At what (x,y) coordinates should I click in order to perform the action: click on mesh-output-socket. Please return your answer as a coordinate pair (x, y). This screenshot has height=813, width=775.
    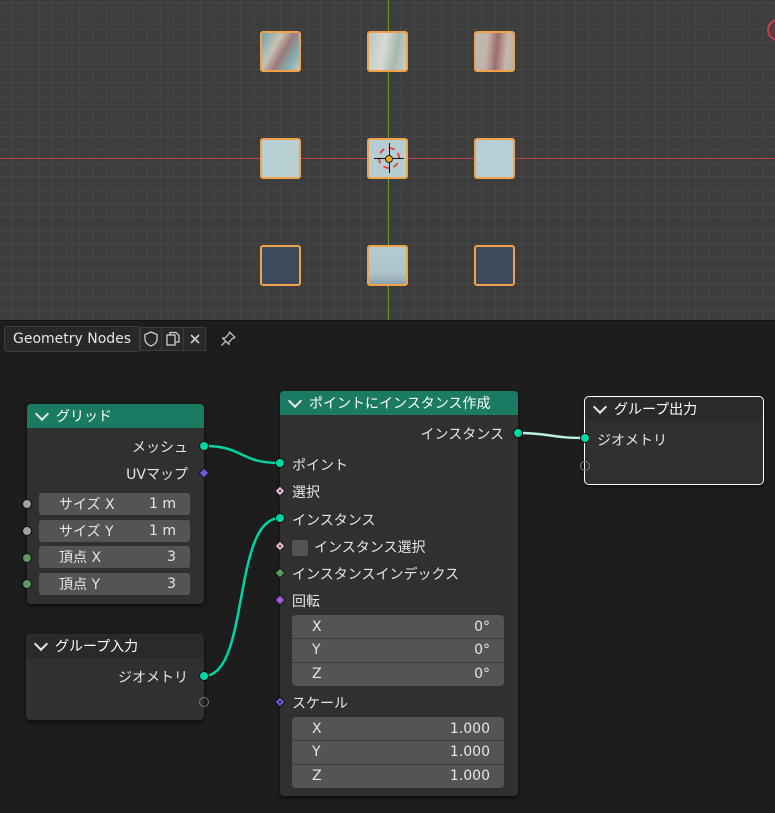
    Looking at the image, I should click on (204, 446).